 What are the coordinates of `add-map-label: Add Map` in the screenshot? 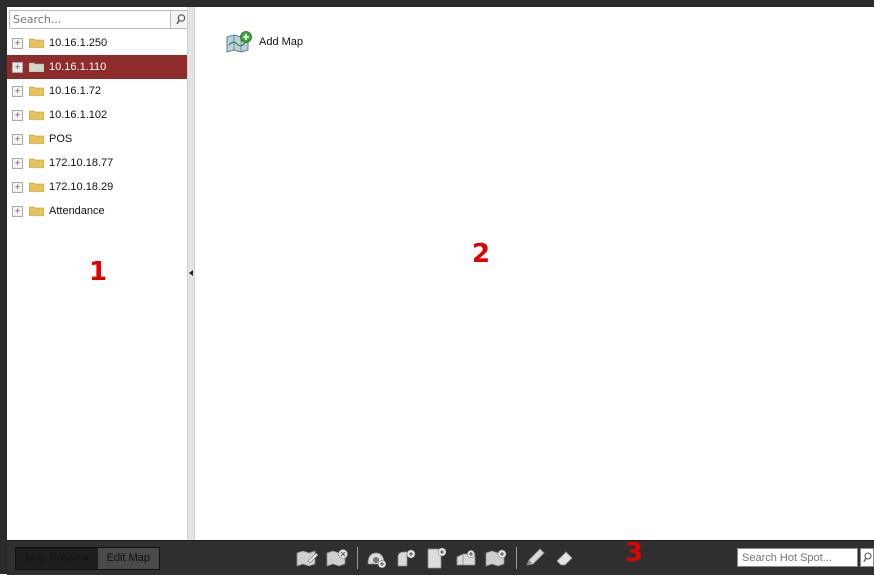 It's located at (281, 42).